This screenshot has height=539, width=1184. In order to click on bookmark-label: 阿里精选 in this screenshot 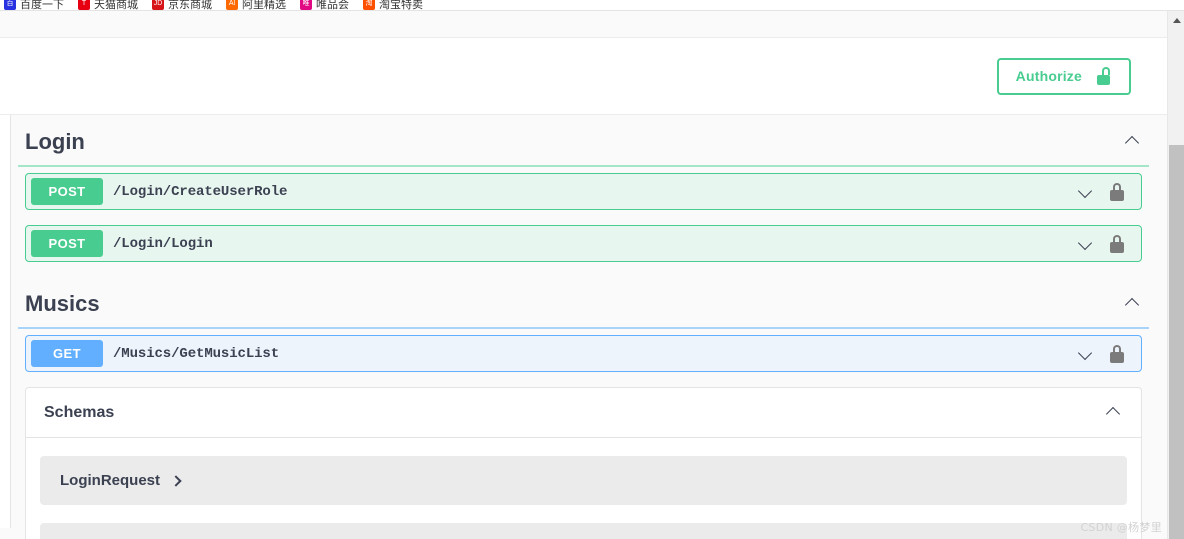, I will do `click(264, 5)`.